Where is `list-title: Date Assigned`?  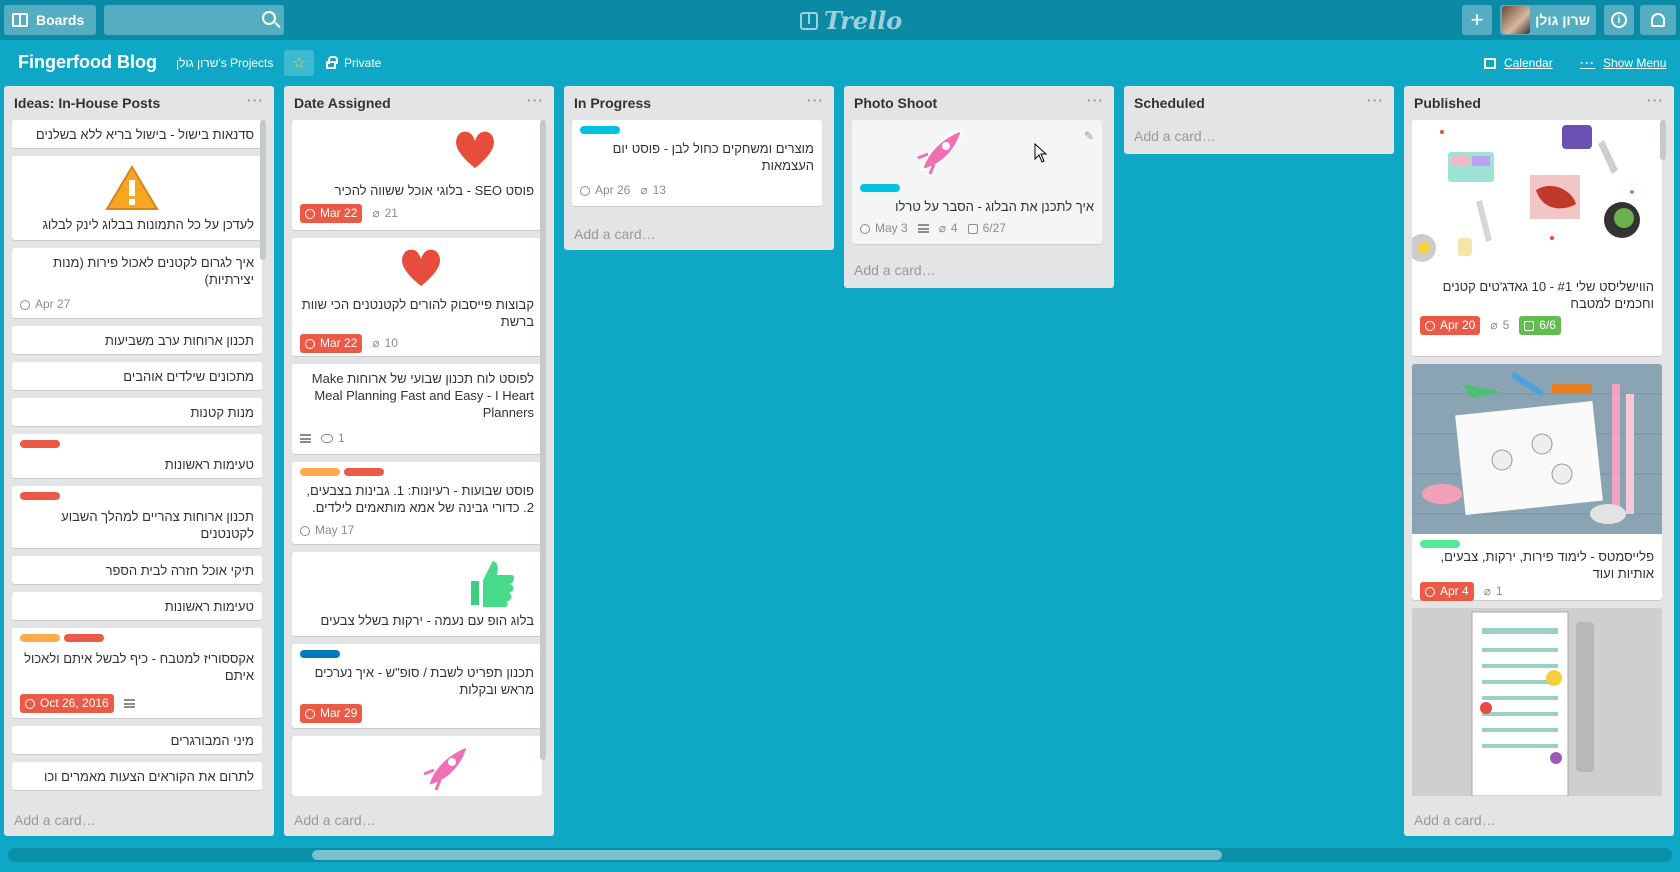
list-title: Date Assigned is located at coordinates (342, 103).